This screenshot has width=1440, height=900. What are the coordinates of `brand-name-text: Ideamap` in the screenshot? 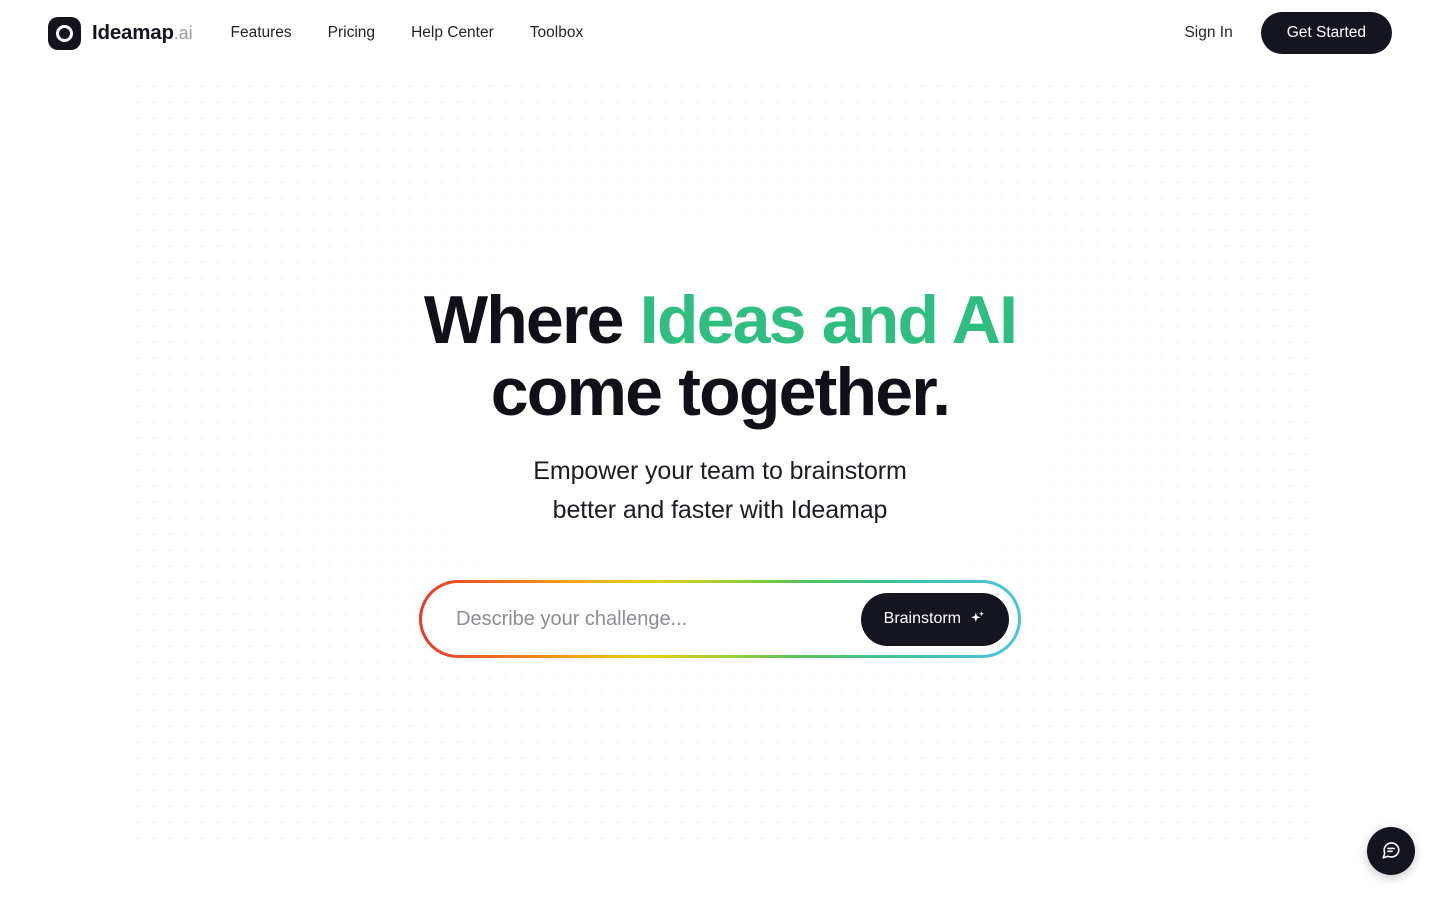 It's located at (133, 32).